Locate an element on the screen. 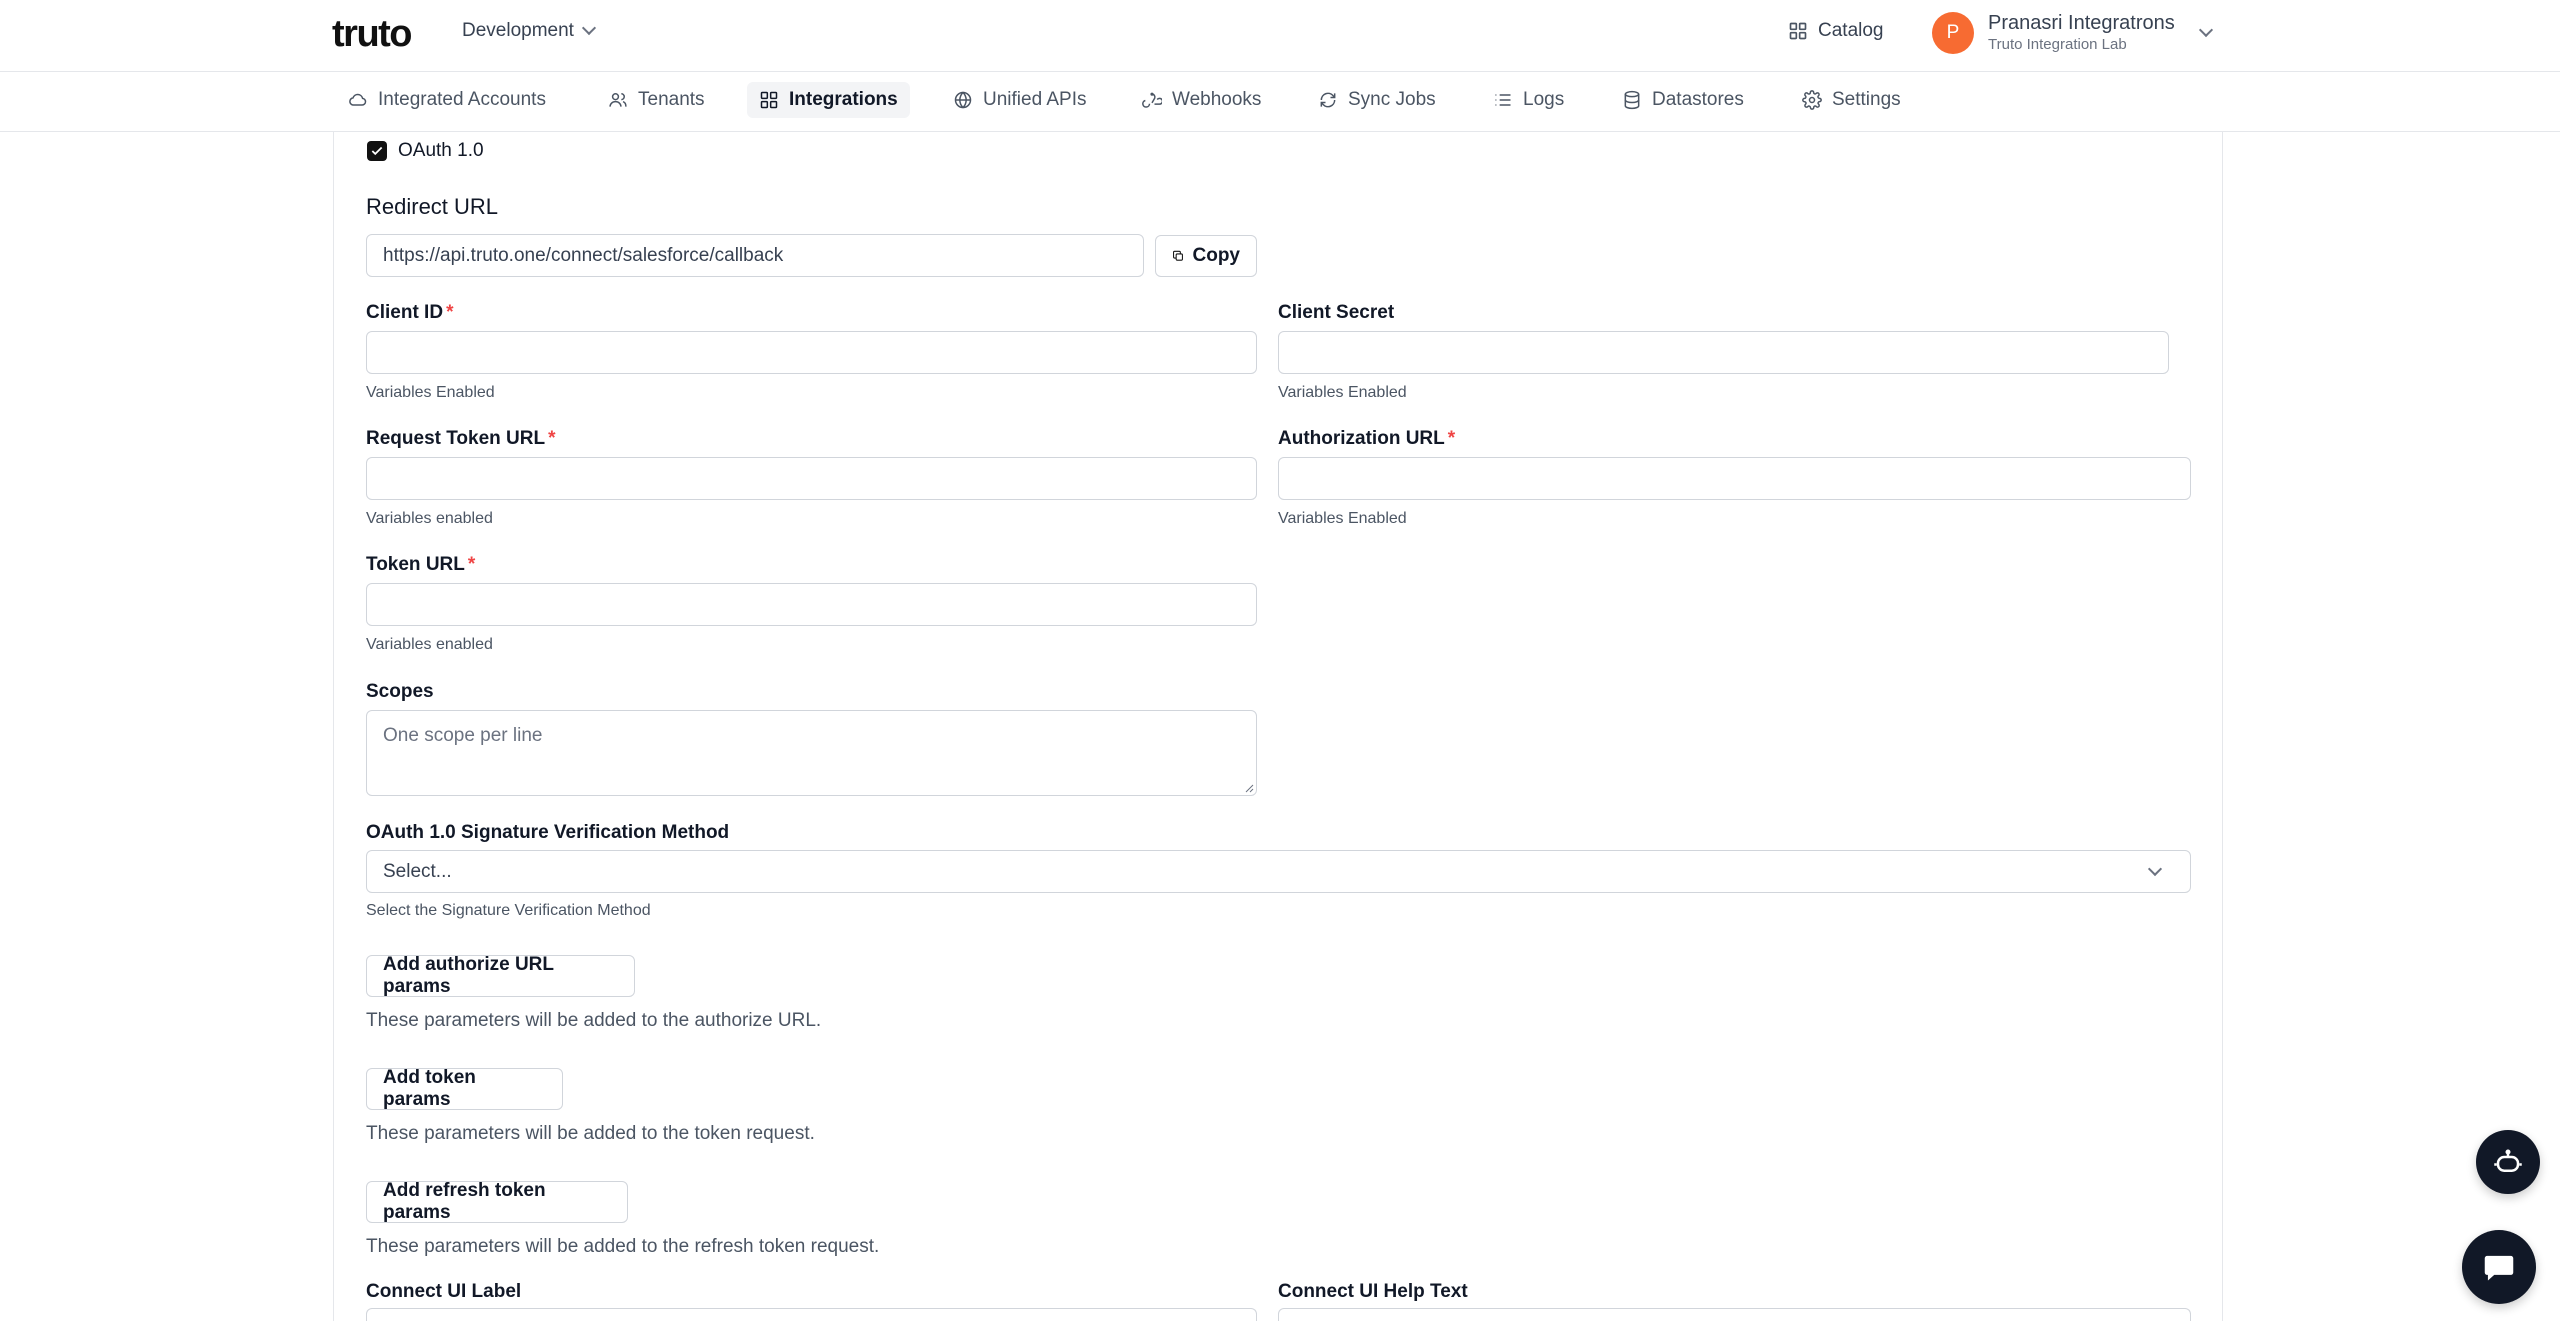 The height and width of the screenshot is (1321, 2560). catalog-label: Catalog is located at coordinates (1851, 30).